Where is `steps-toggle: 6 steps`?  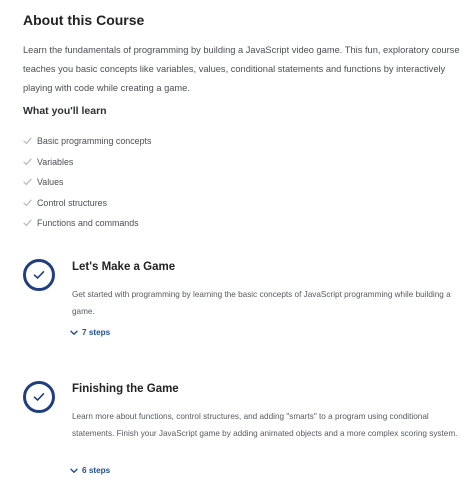 steps-toggle: 6 steps is located at coordinates (90, 470).